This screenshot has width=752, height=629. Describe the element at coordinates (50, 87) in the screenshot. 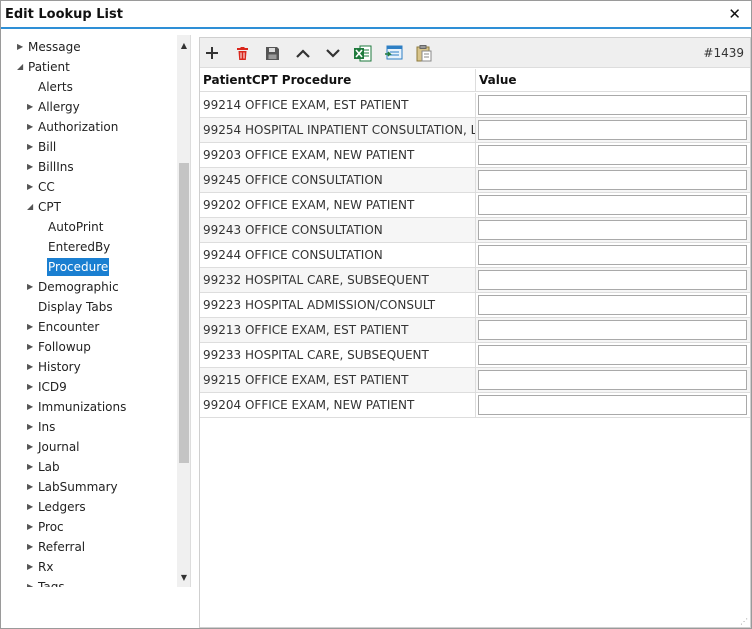

I see `tree-item: Alerts` at that location.